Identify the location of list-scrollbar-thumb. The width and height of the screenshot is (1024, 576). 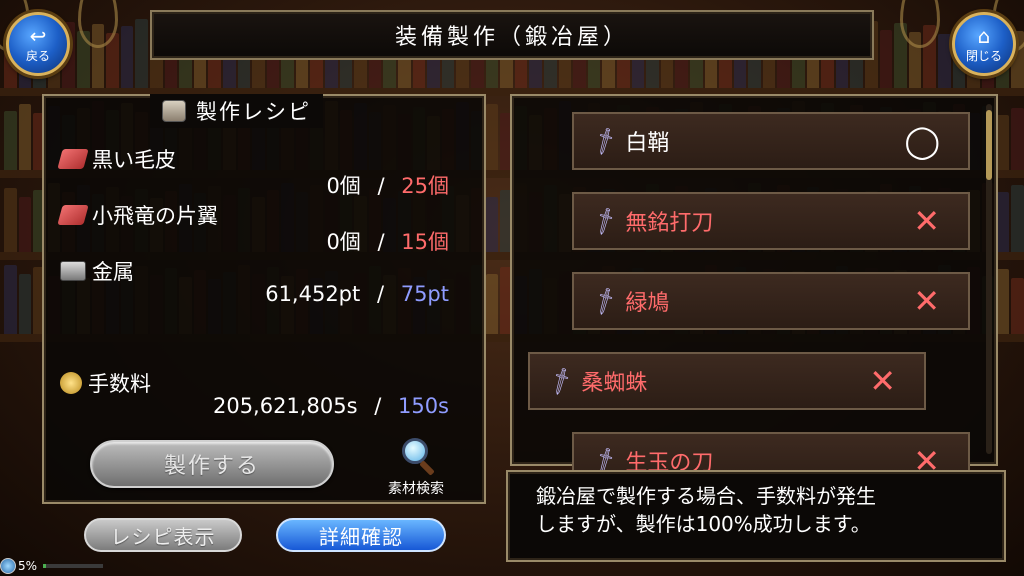
(989, 145).